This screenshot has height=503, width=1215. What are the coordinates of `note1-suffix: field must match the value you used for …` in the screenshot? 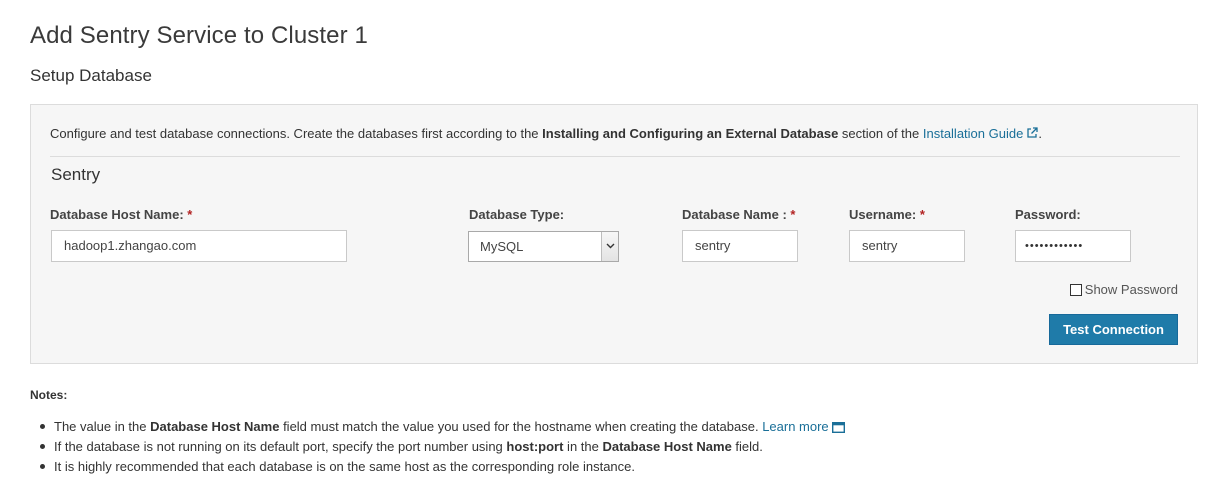 It's located at (521, 426).